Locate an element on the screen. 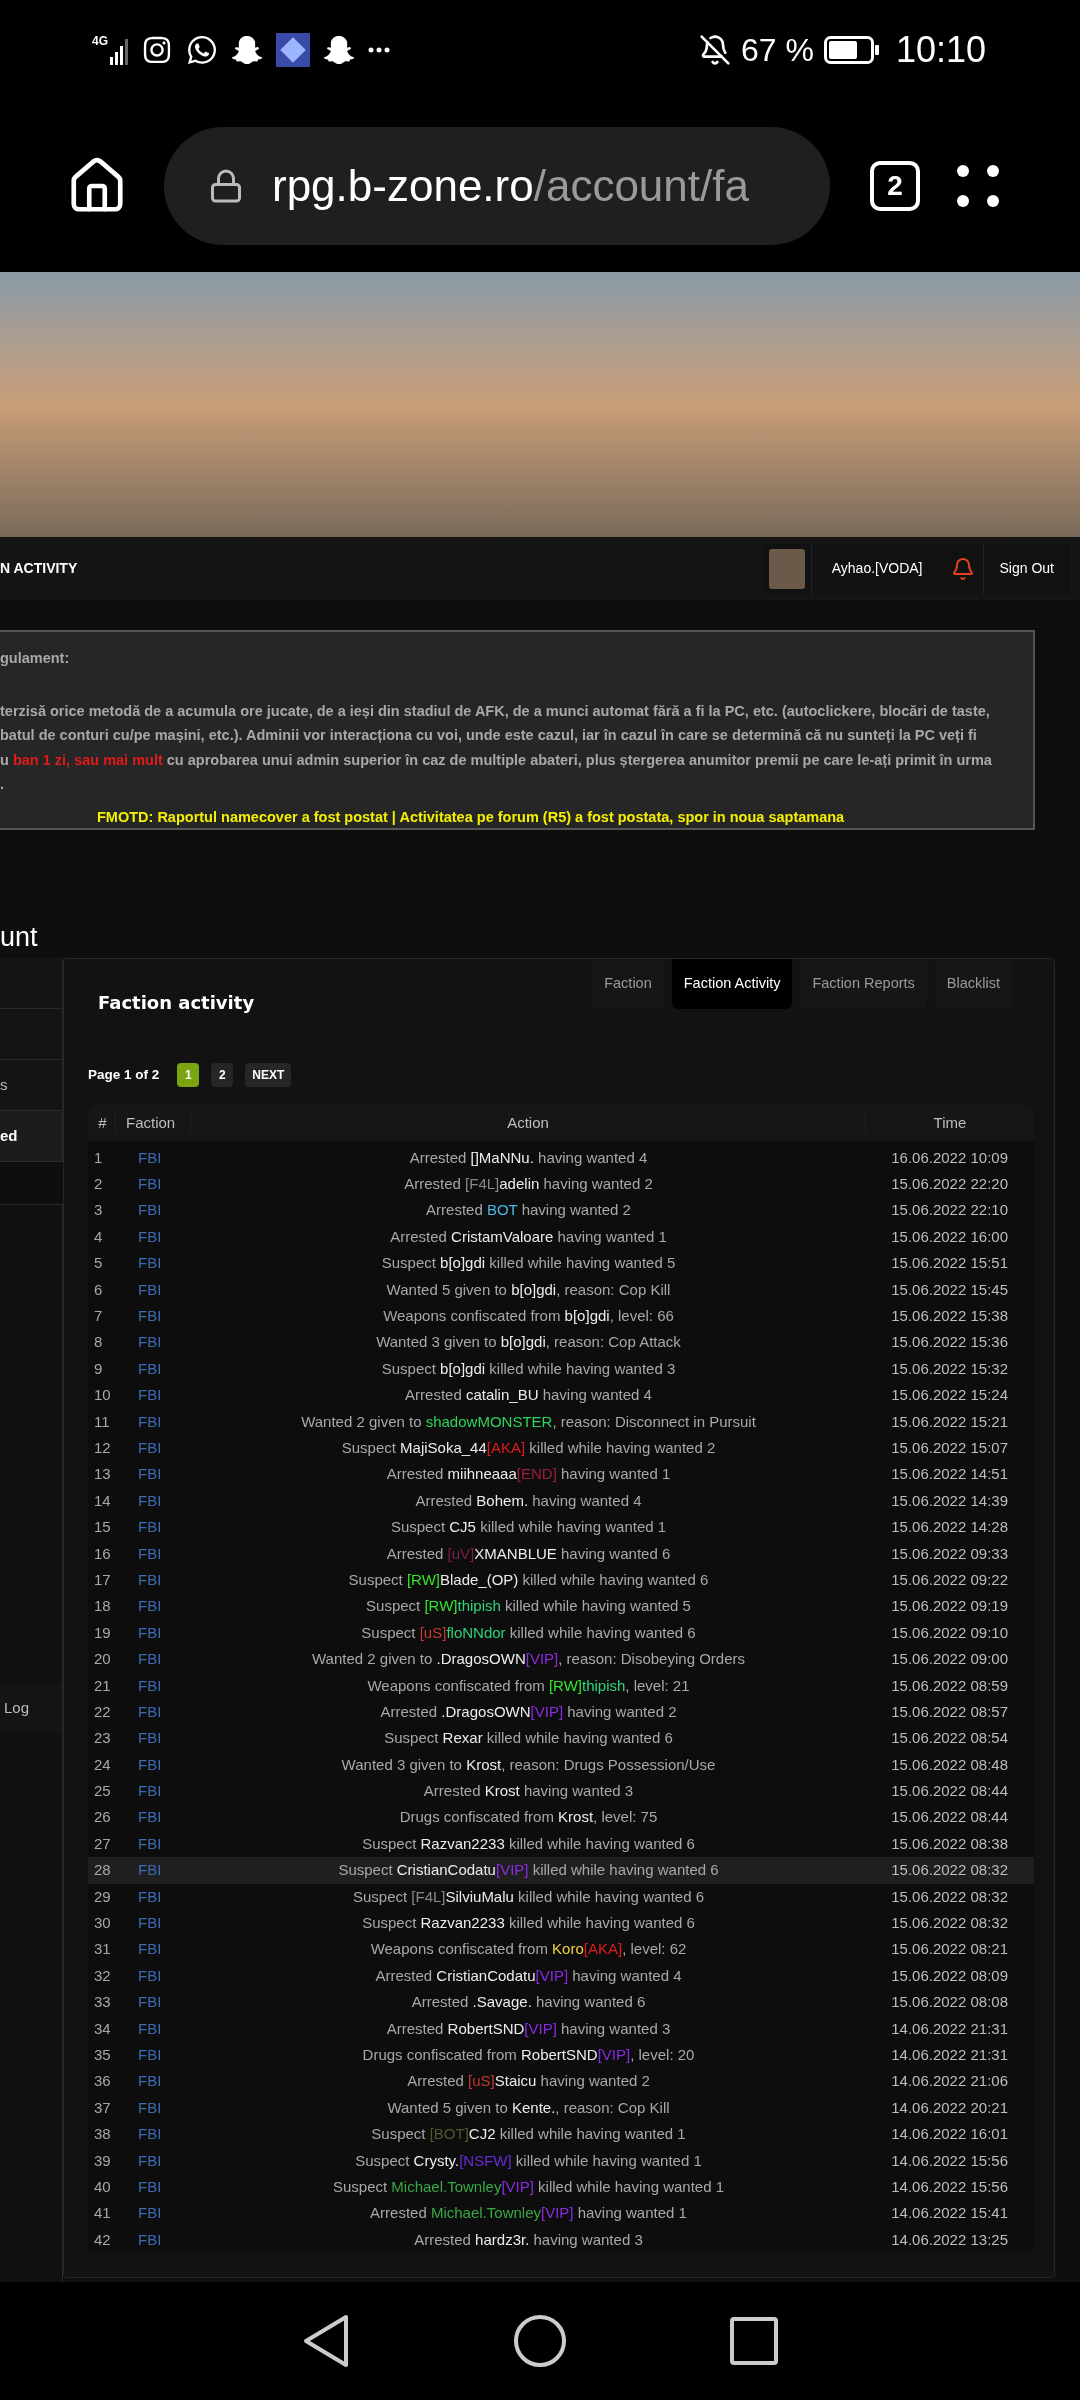 The image size is (1080, 2400). tab: Faction Activity is located at coordinates (732, 983).